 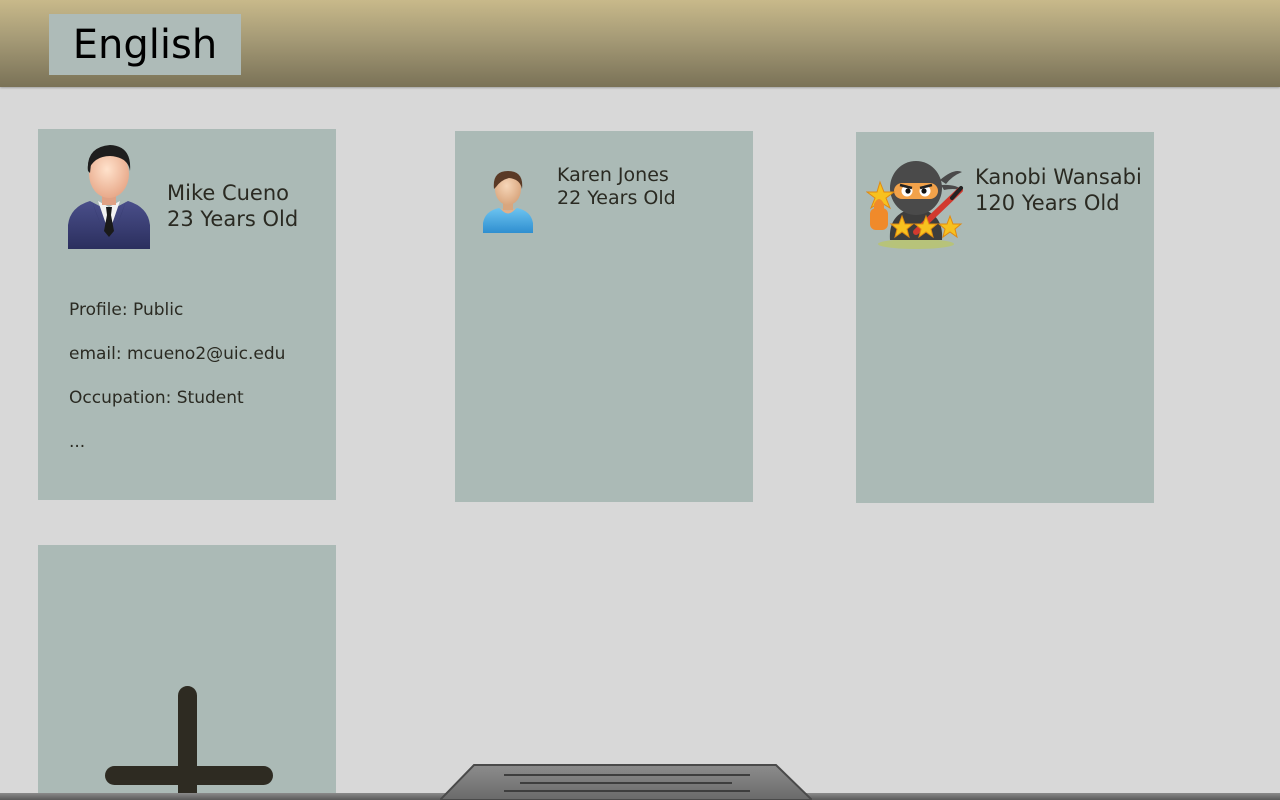 I want to click on contact-email: email: mcueno2@uic.edu, so click(x=177, y=354).